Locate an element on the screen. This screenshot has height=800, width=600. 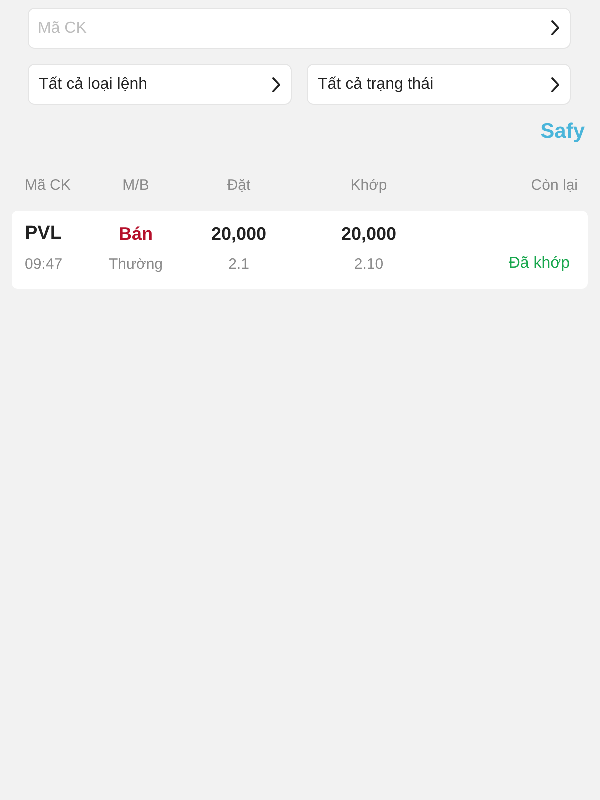
matched-price: 2.10 is located at coordinates (369, 264).